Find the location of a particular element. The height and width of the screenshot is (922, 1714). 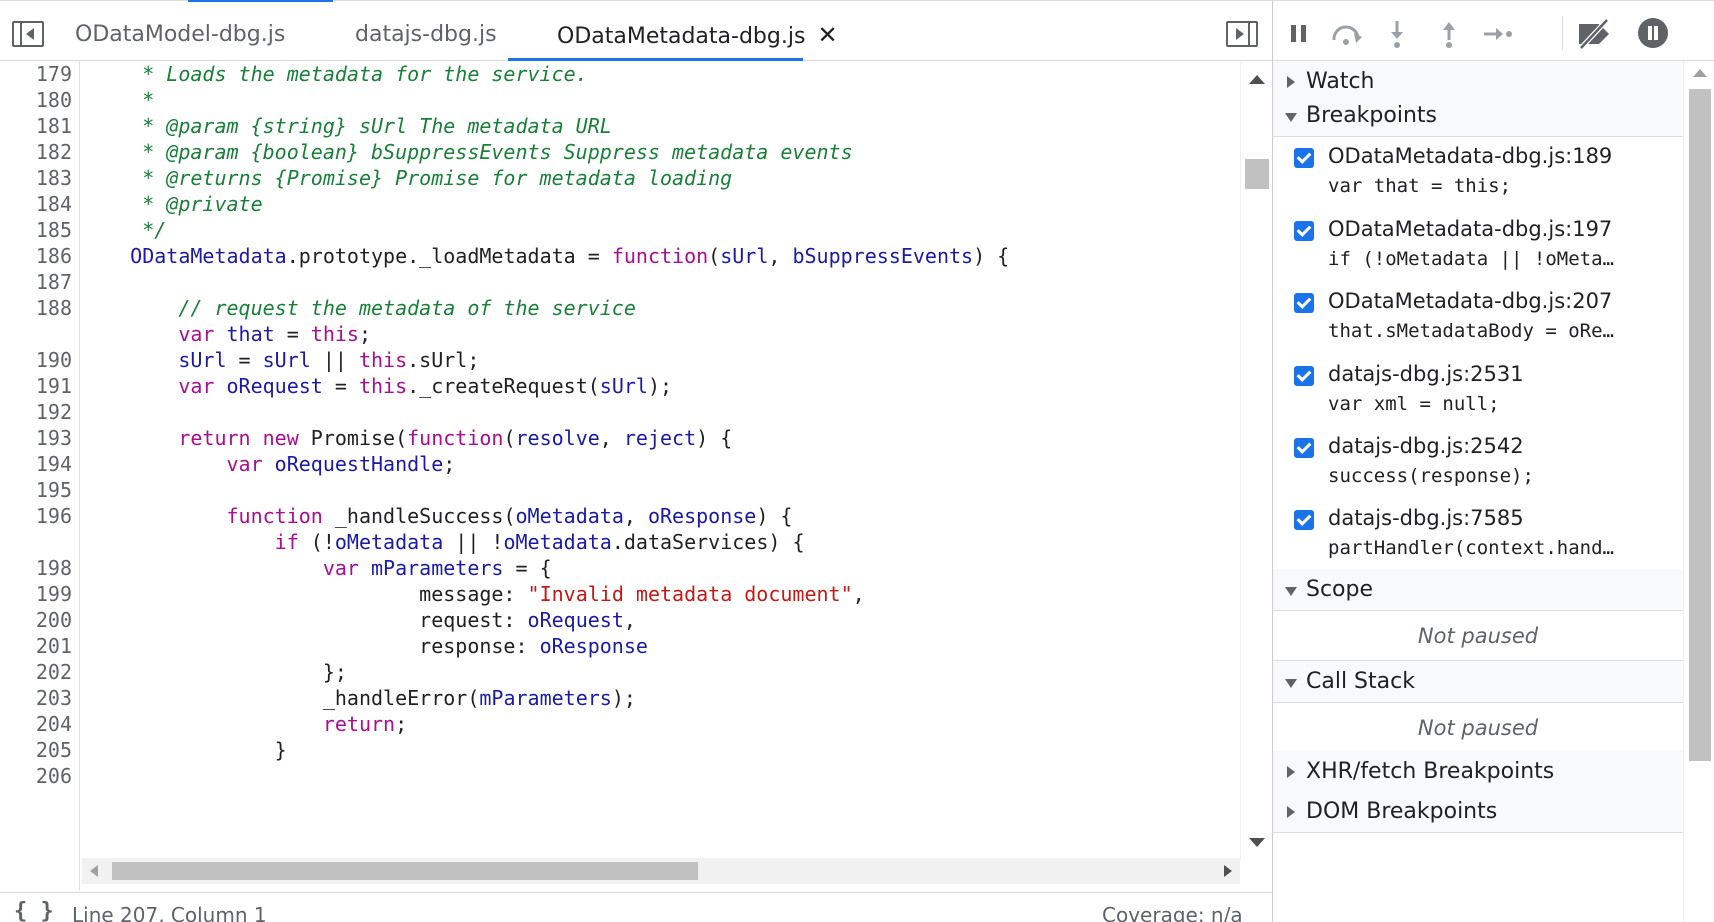

breakpoint-item: datajs-dbg.js:2542 success(response); is located at coordinates (1478, 467).